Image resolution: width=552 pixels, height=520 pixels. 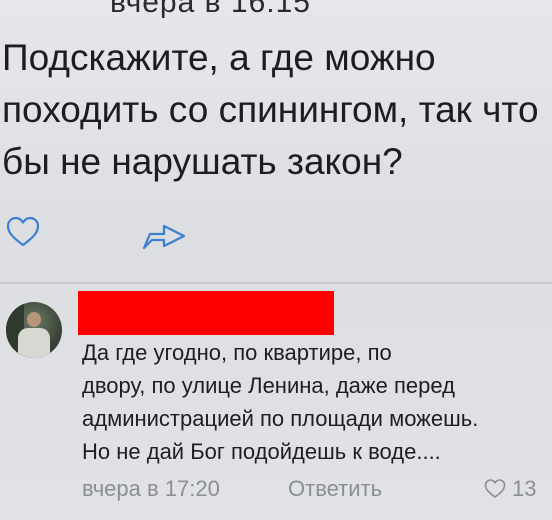 I want to click on post-actions, so click(x=276, y=235).